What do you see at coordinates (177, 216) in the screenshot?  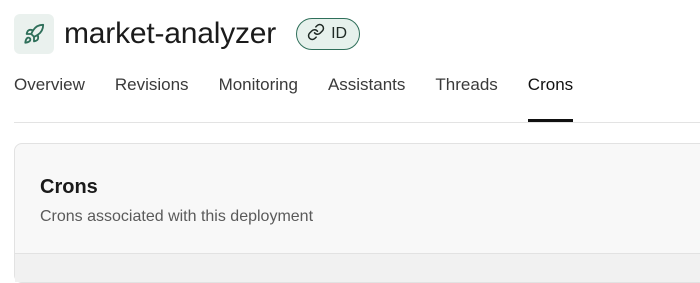 I see `card-subtitle: Crons associated with this deployment` at bounding box center [177, 216].